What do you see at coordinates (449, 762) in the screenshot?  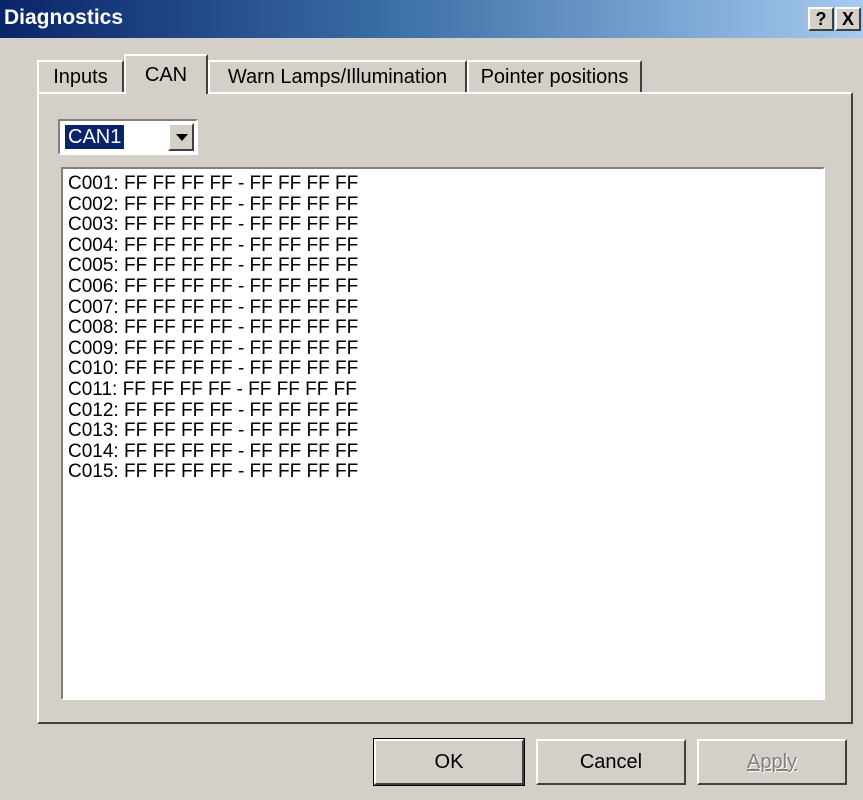 I see `ok-button: OK` at bounding box center [449, 762].